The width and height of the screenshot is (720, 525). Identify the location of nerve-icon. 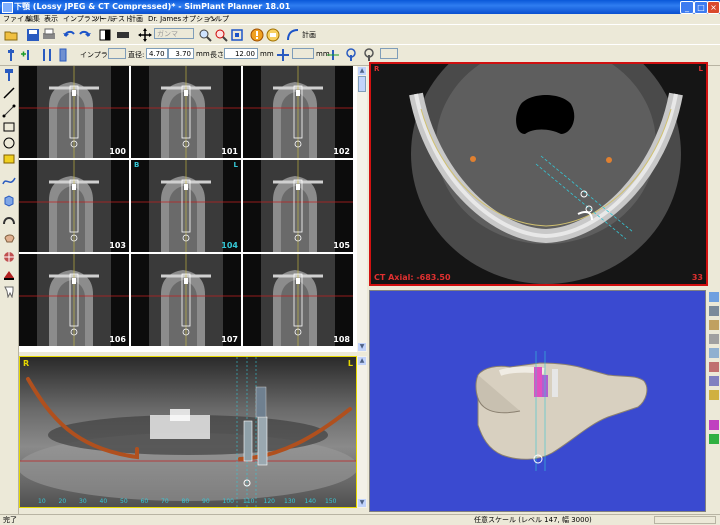
(714, 367).